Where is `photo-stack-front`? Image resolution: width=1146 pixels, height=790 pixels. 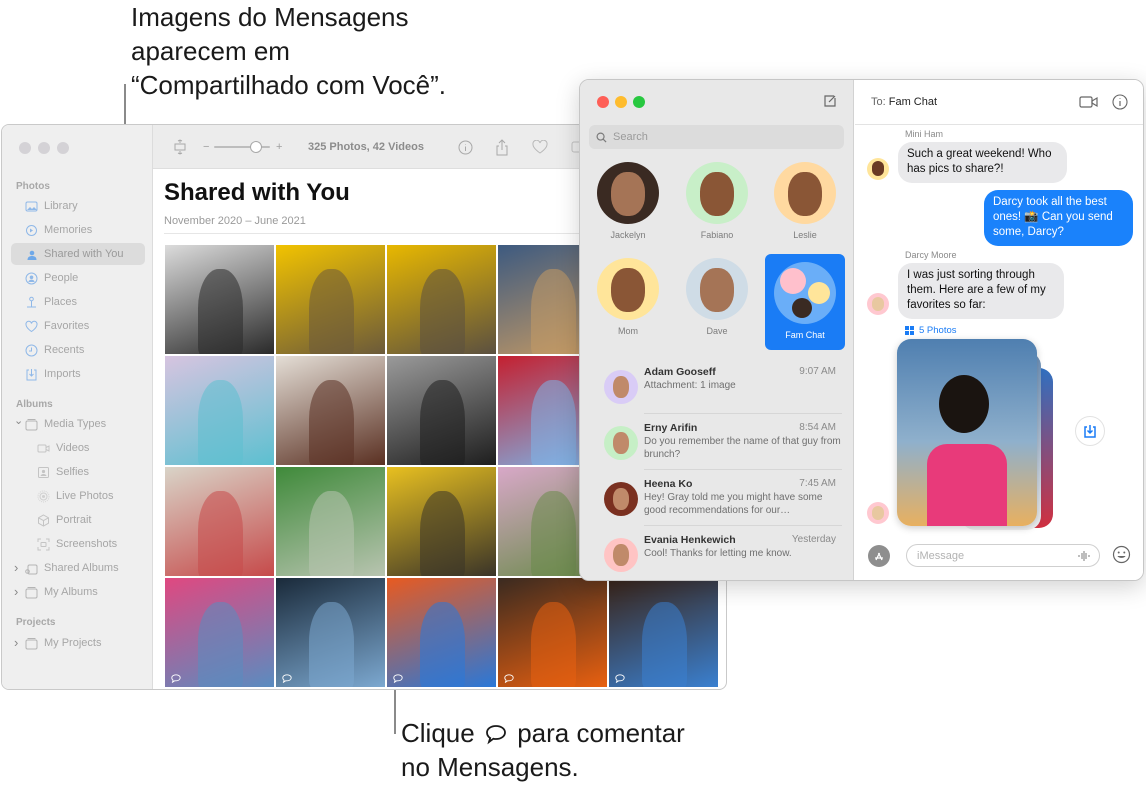 photo-stack-front is located at coordinates (967, 432).